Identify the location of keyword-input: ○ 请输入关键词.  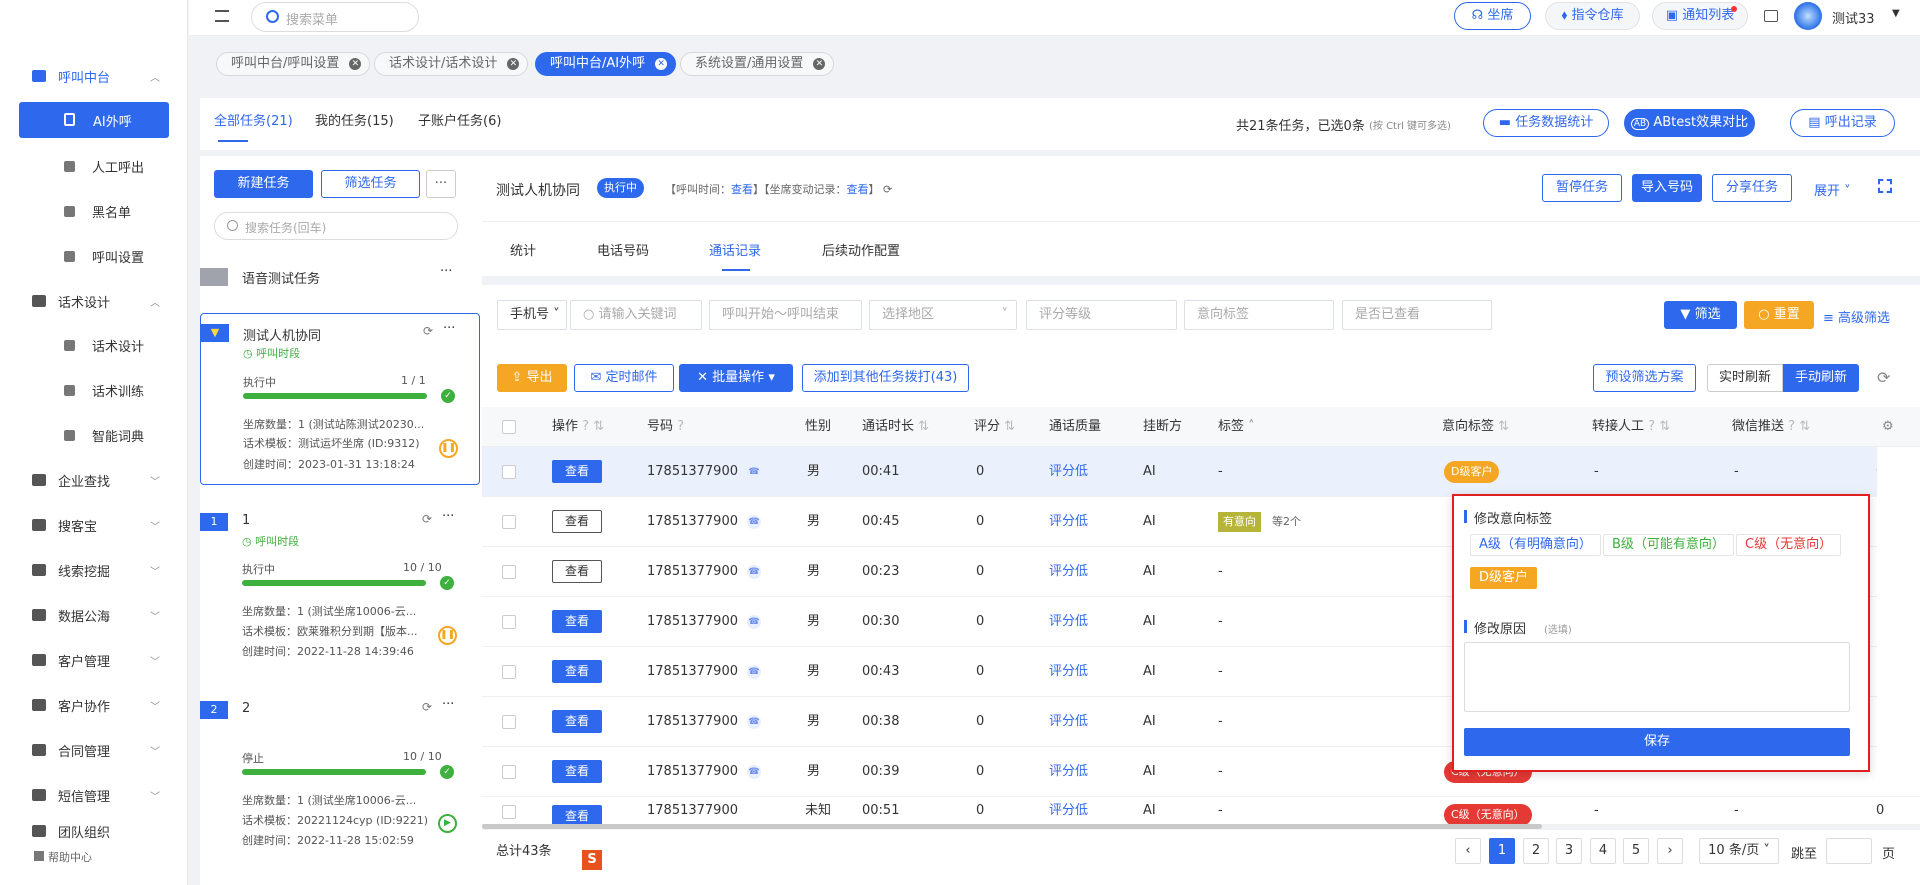
(636, 315).